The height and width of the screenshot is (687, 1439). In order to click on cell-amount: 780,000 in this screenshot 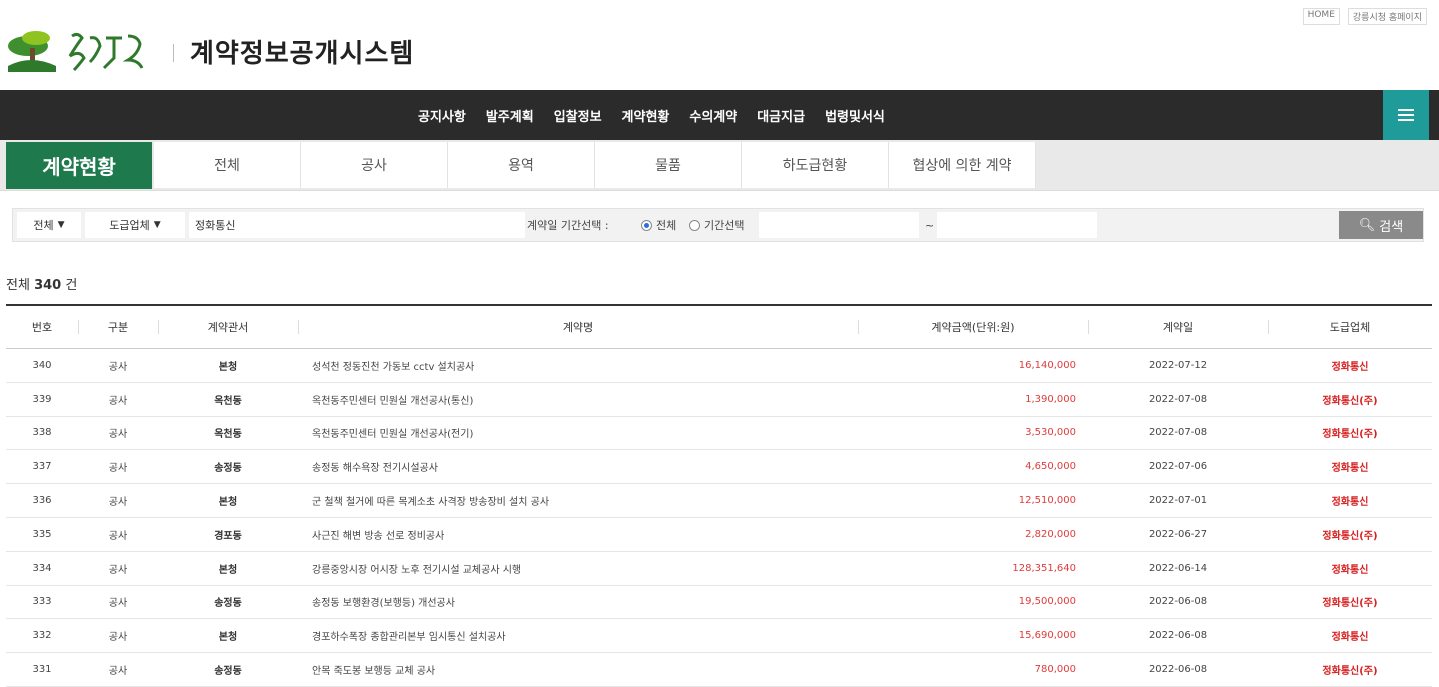, I will do `click(1055, 670)`.